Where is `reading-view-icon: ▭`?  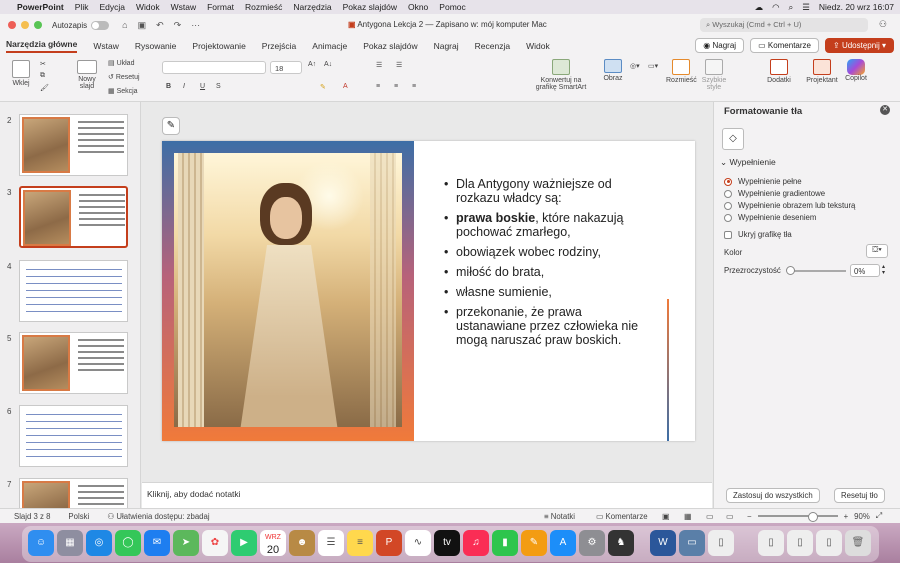 reading-view-icon: ▭ is located at coordinates (709, 516).